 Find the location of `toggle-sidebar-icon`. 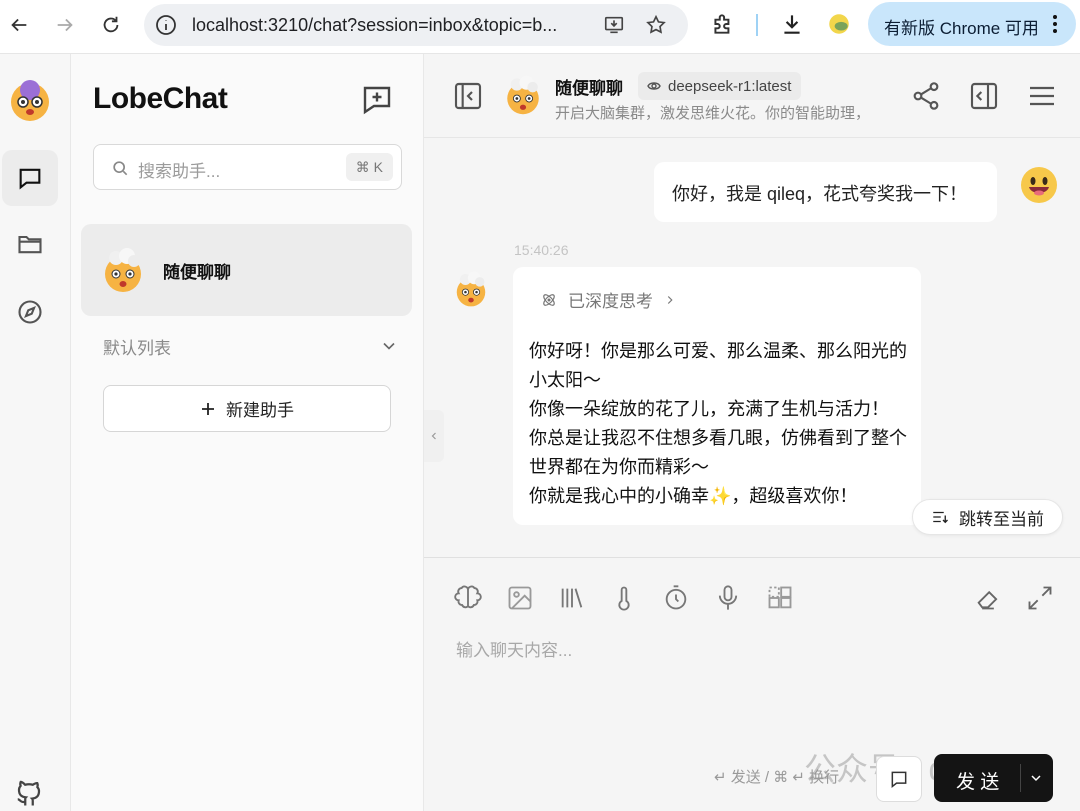

toggle-sidebar-icon is located at coordinates (468, 96).